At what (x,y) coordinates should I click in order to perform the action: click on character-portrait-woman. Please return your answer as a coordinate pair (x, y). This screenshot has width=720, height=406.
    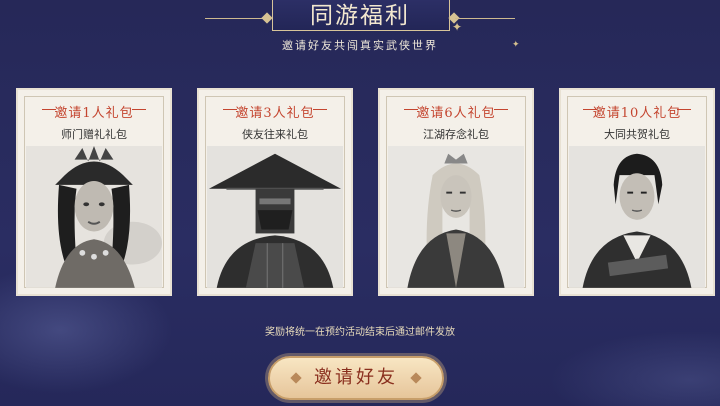
    Looking at the image, I should click on (94, 217).